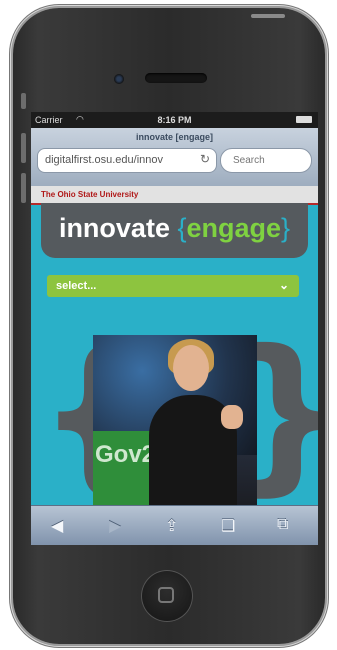 The height and width of the screenshot is (650, 337). I want to click on sleep-button, so click(268, 16).